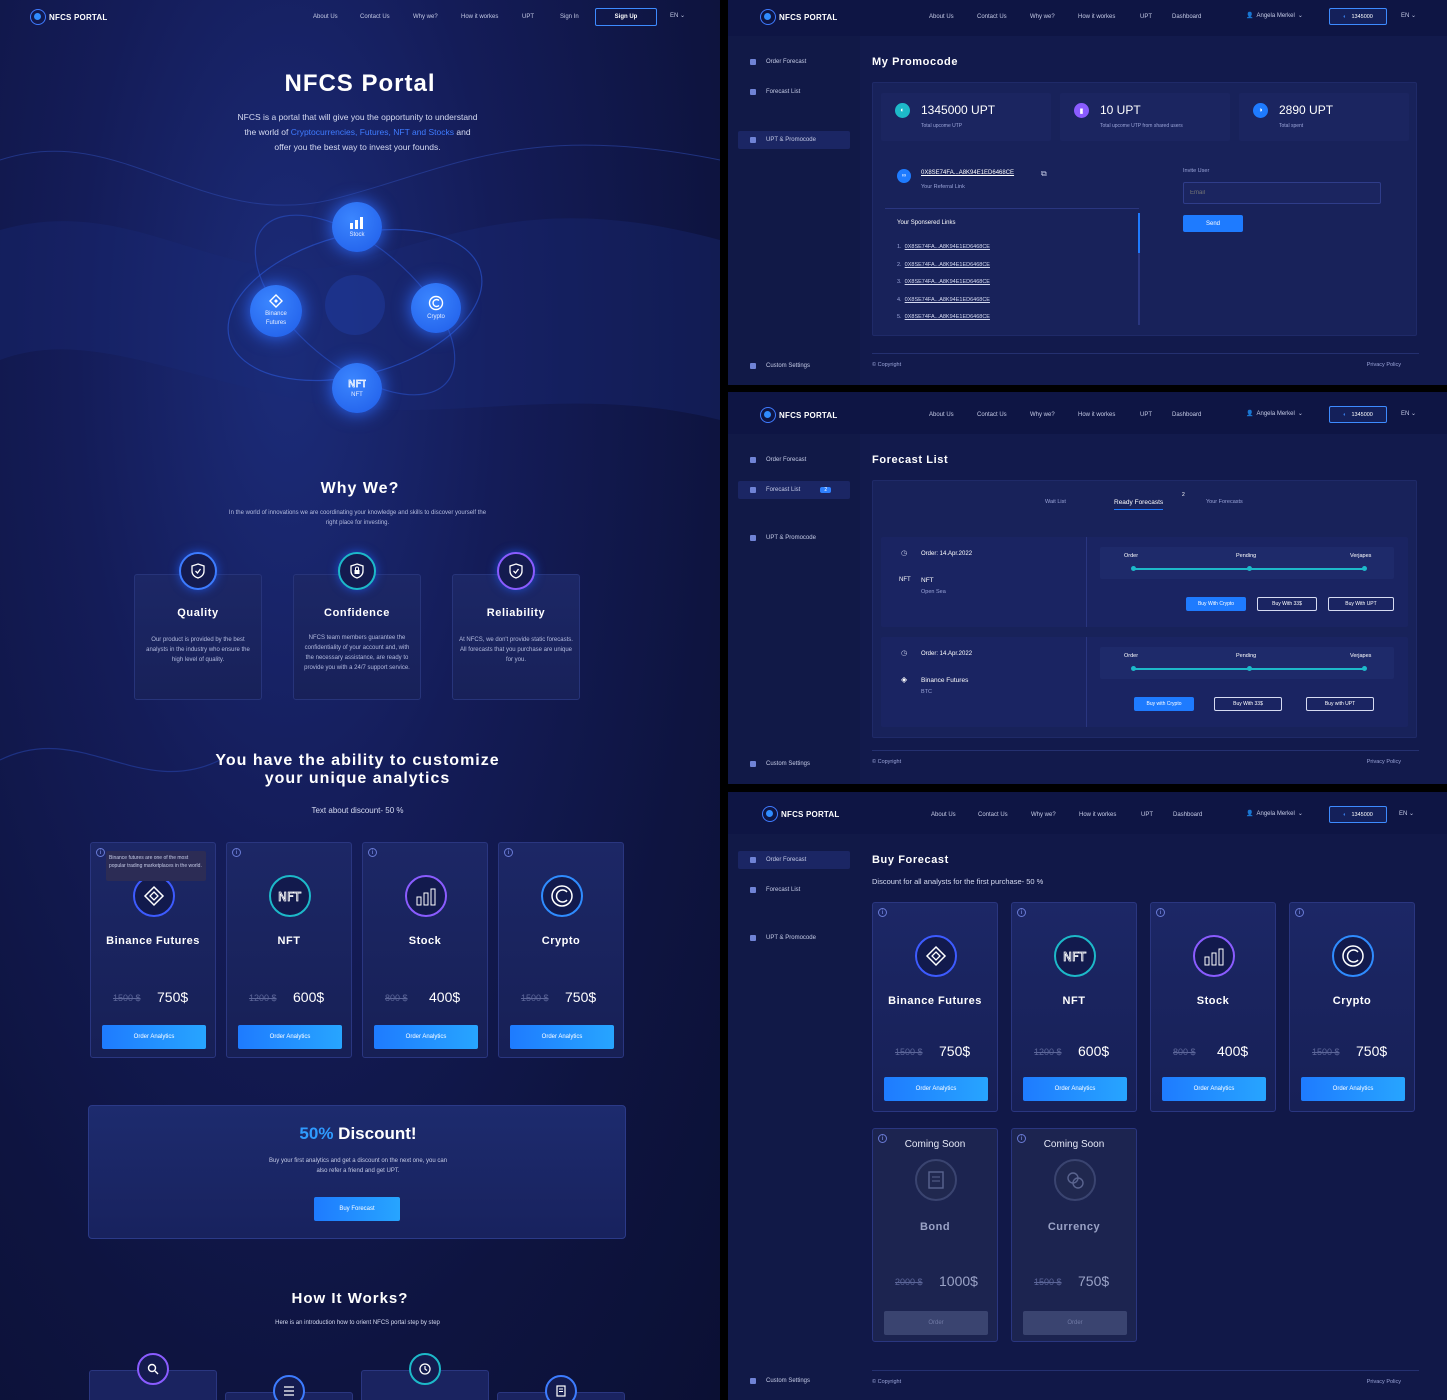 The image size is (1447, 1400). What do you see at coordinates (1361, 604) in the screenshot?
I see `buy-upt-button: Buy With UPT` at bounding box center [1361, 604].